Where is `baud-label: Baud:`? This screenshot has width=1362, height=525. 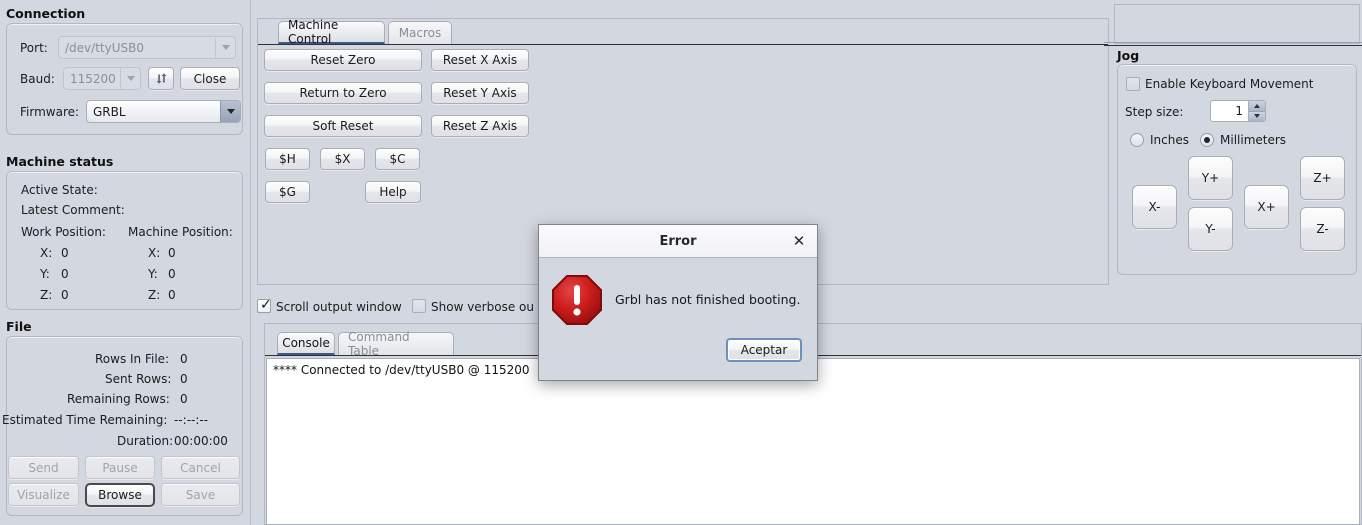 baud-label: Baud: is located at coordinates (37, 79).